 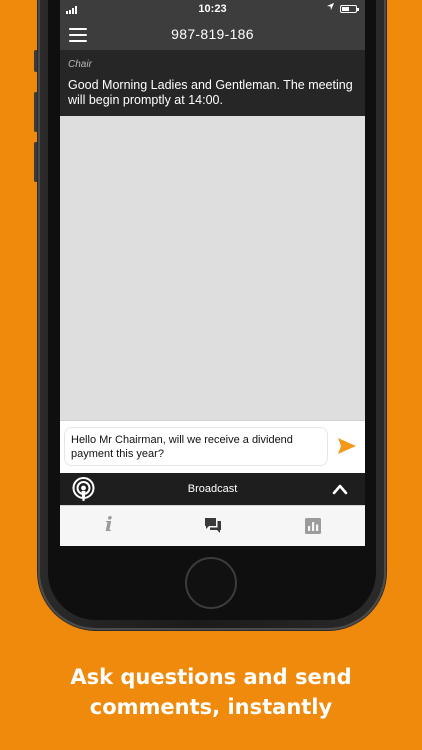 What do you see at coordinates (340, 489) in the screenshot?
I see `chevron-up-icon` at bounding box center [340, 489].